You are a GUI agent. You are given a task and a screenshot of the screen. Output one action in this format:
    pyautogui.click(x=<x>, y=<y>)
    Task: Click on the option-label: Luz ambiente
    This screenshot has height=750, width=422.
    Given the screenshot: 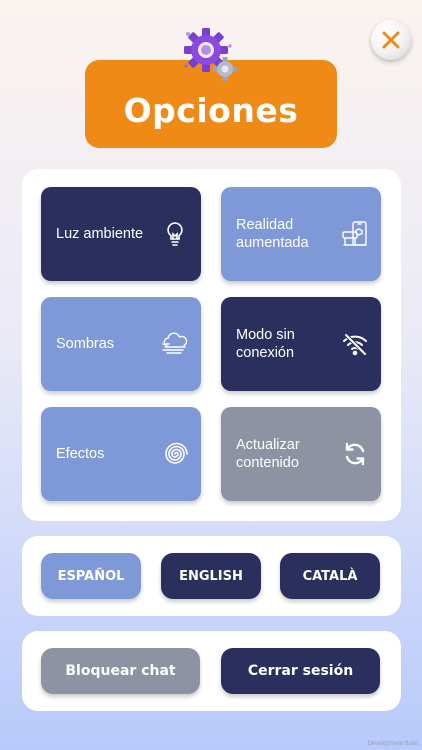 What is the action you would take?
    pyautogui.click(x=100, y=234)
    